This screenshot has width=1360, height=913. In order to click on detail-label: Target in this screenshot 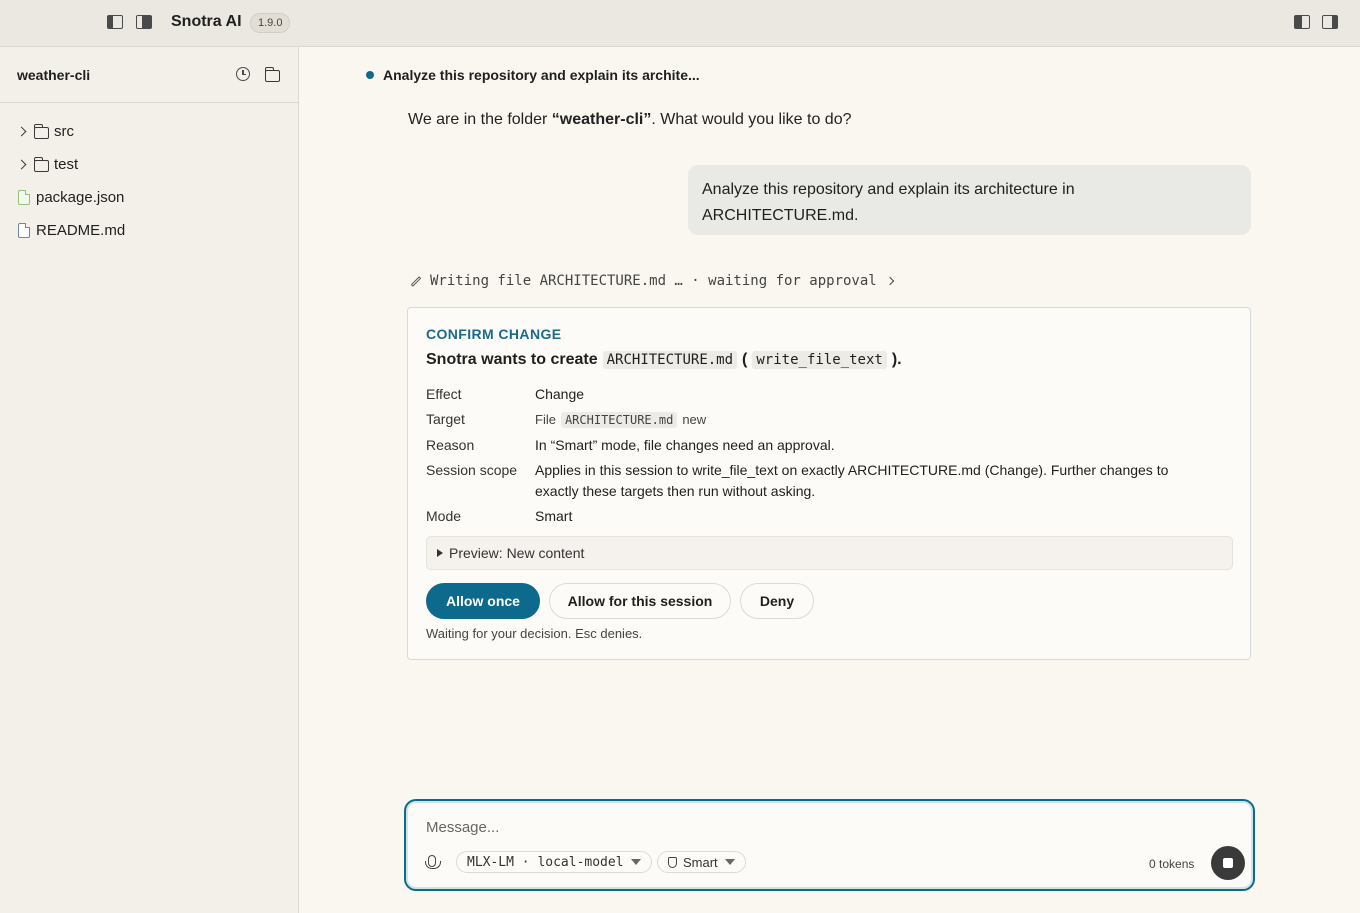, I will do `click(445, 419)`.